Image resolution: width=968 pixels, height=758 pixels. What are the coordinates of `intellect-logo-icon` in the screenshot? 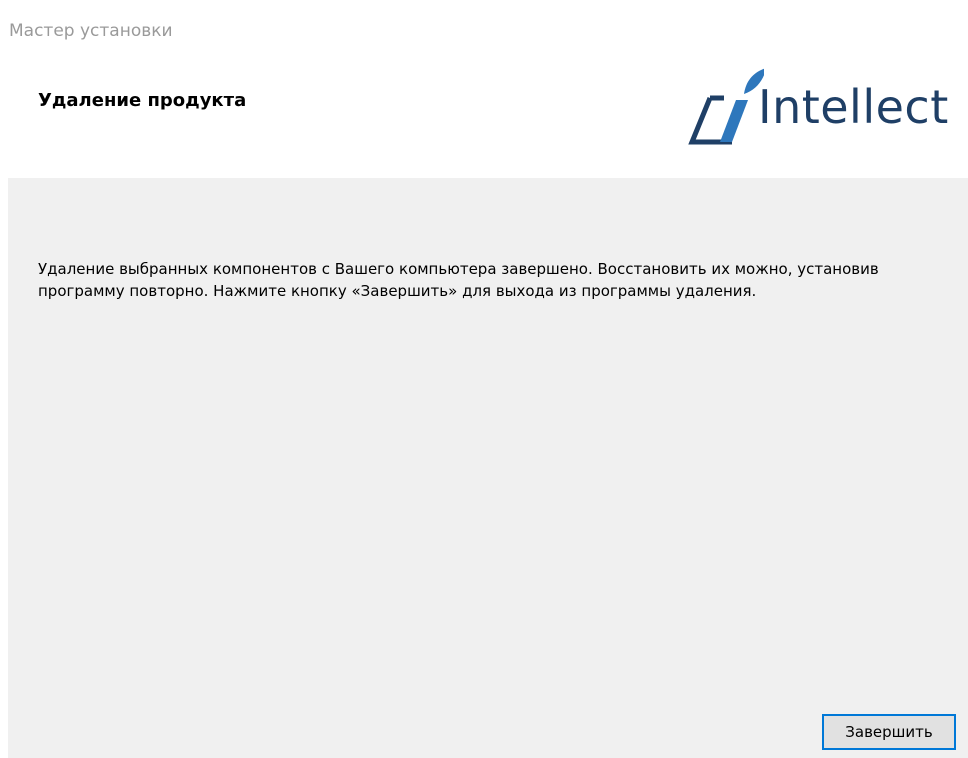 It's located at (726, 106).